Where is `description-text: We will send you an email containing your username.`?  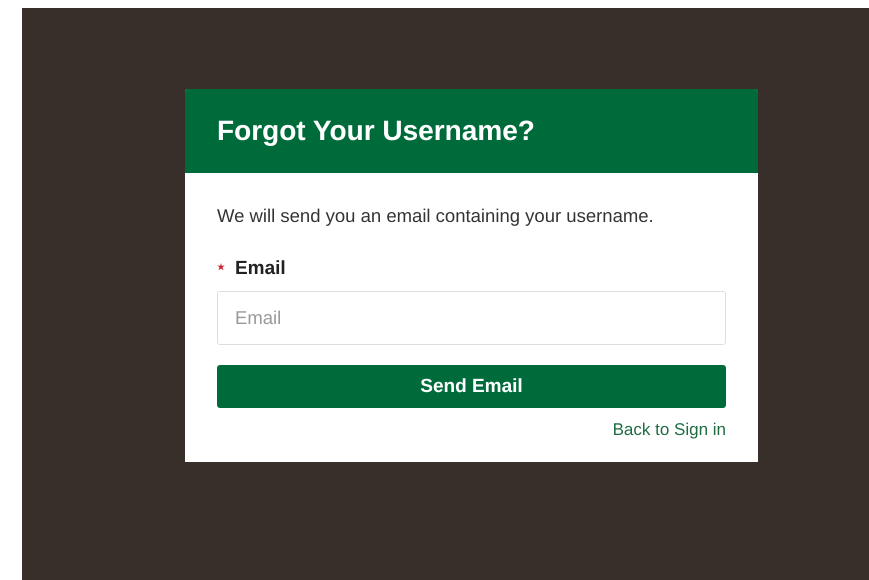
description-text: We will send you an email containing your username. is located at coordinates (436, 216).